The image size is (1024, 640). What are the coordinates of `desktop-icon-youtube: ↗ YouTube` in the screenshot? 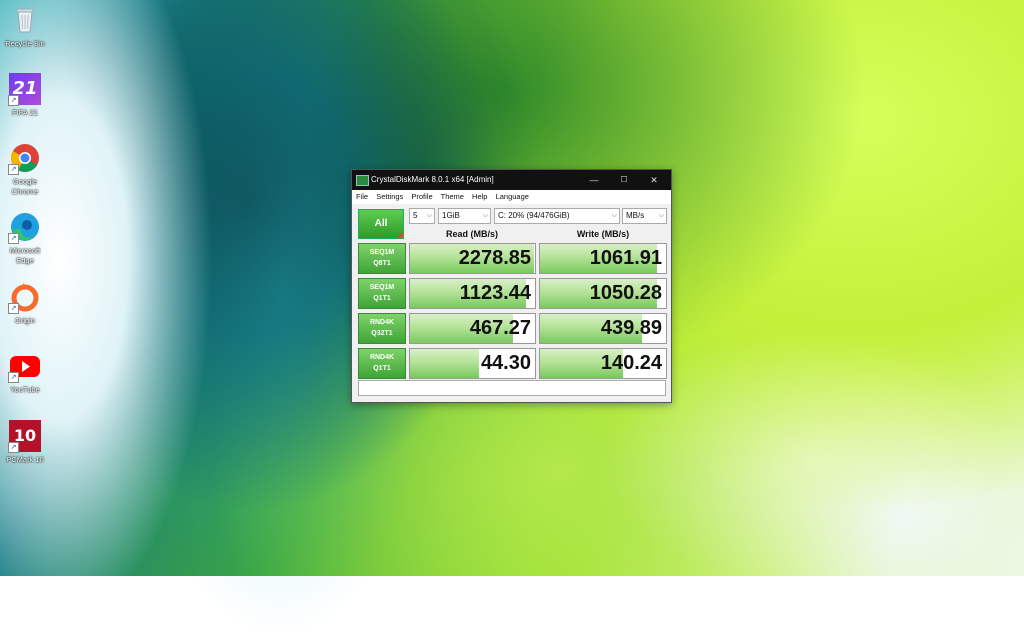 It's located at (25, 372).